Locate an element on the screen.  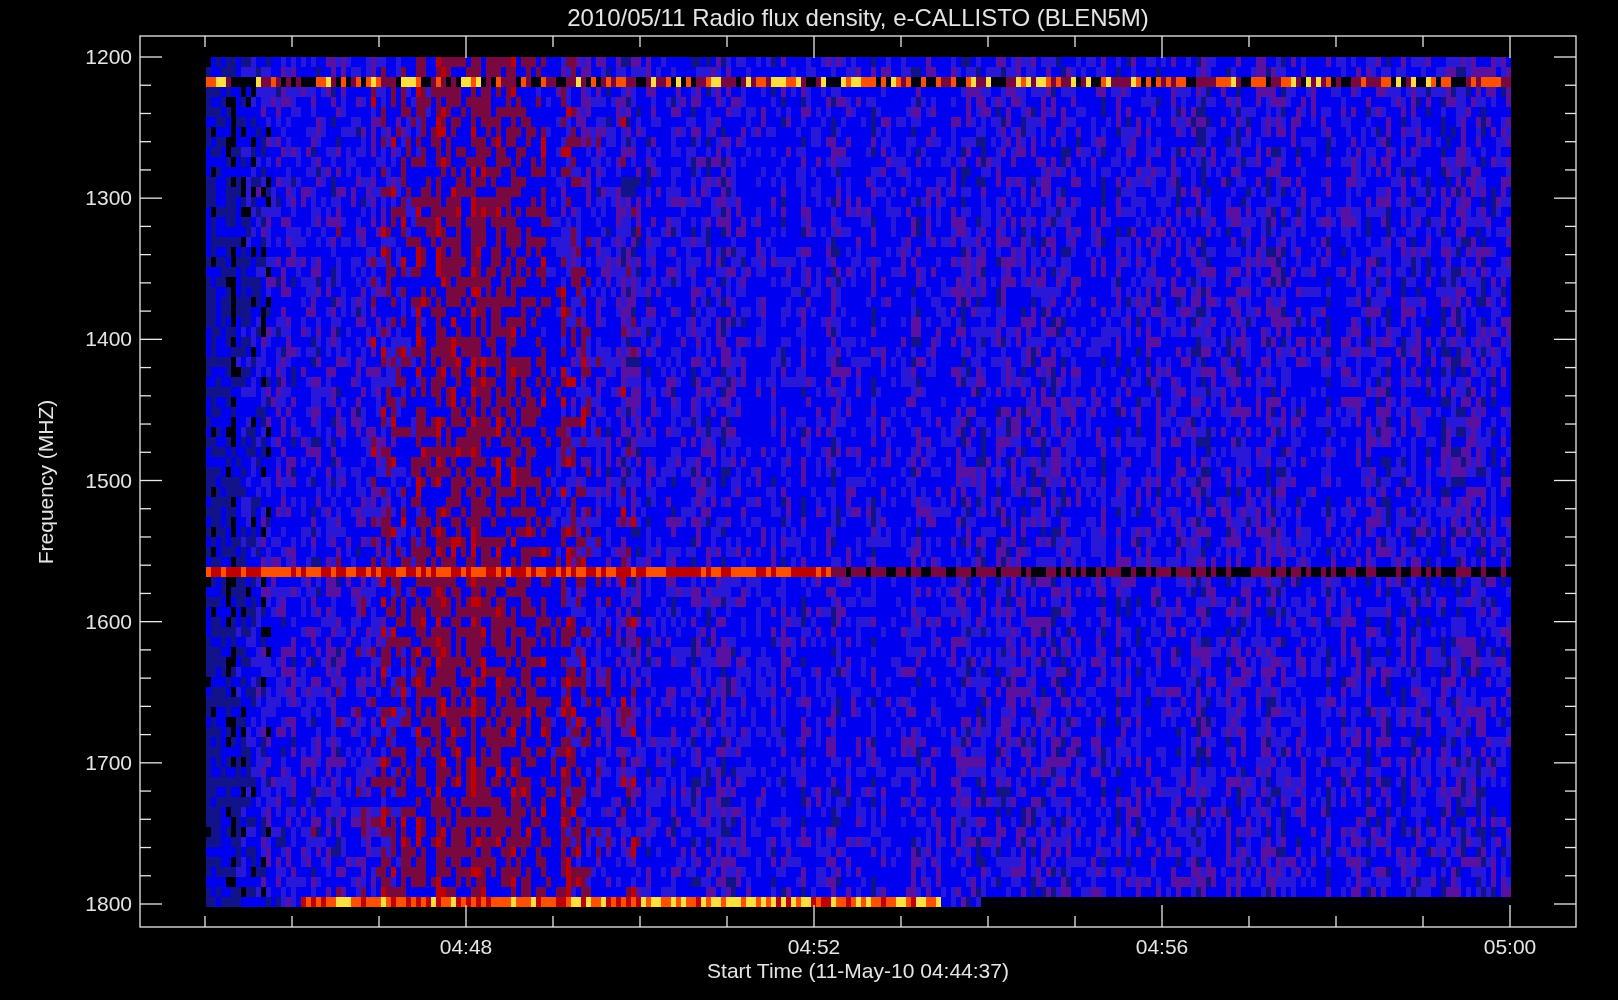
y-tick-label: 1200 is located at coordinates (108, 56).